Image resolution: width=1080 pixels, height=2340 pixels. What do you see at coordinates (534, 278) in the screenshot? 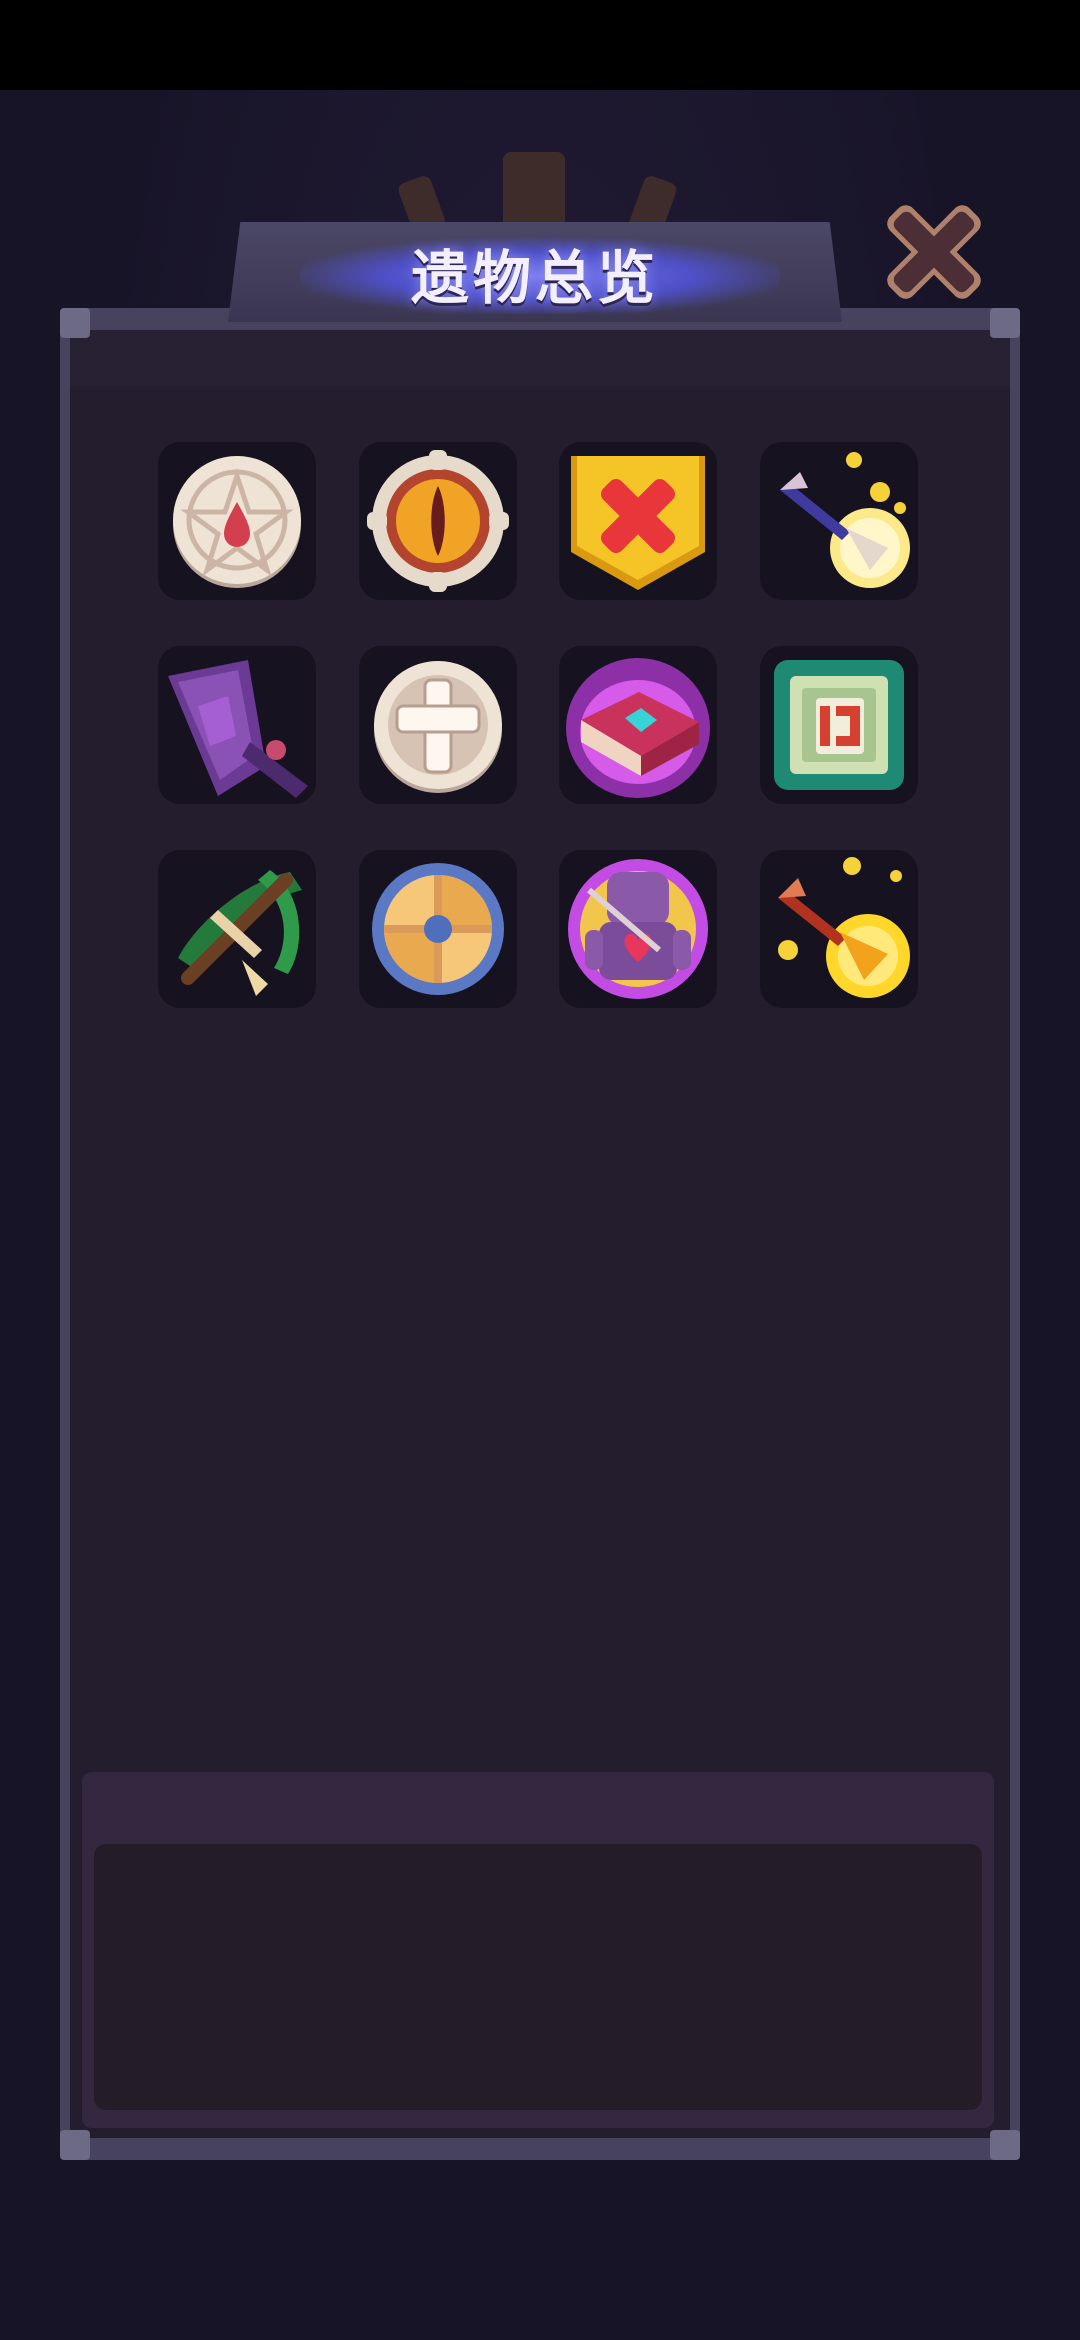
I see `page-title: 遗物总览` at bounding box center [534, 278].